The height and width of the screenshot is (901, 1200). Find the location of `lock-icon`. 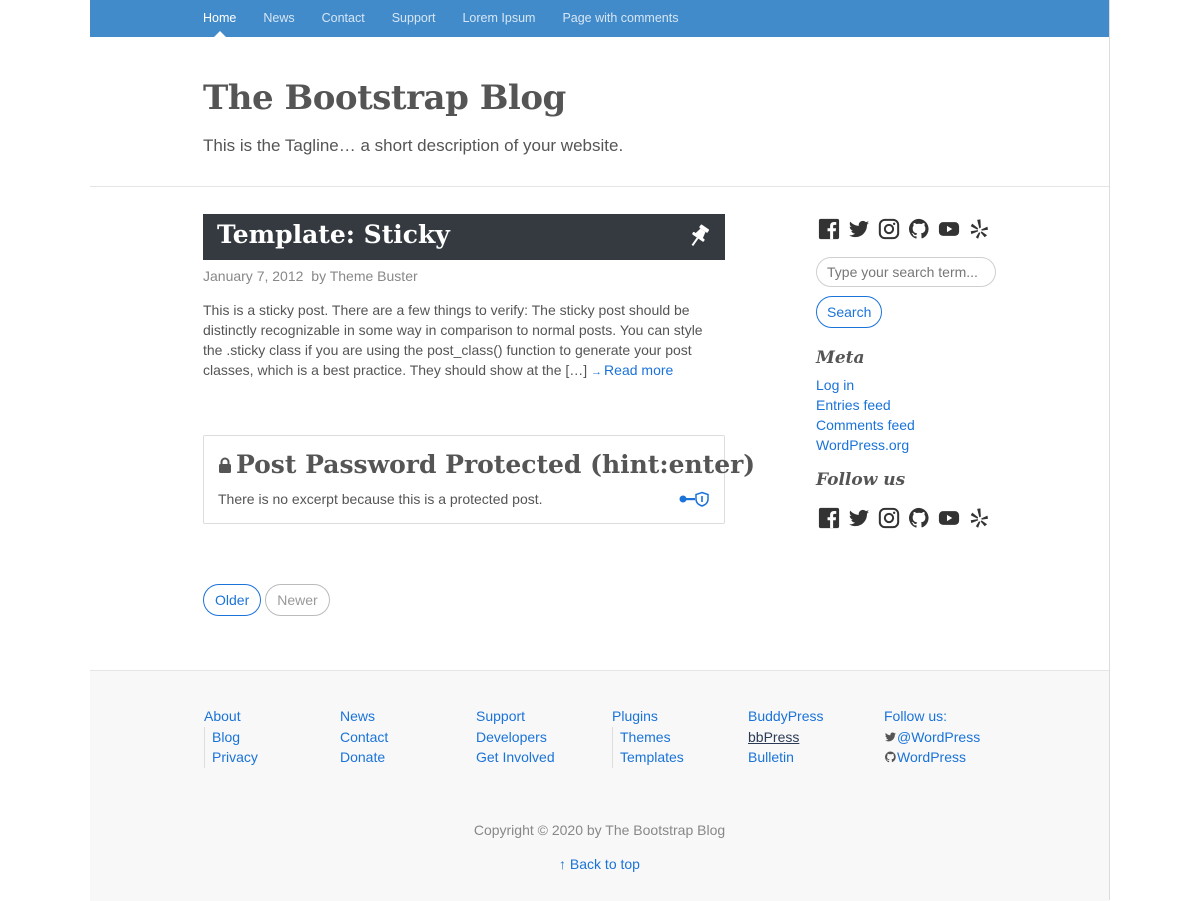

lock-icon is located at coordinates (225, 465).